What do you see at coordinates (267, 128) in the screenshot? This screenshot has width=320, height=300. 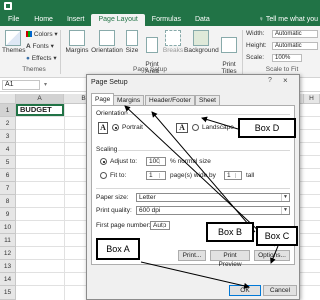 I see `callout-box-d: Box D` at bounding box center [267, 128].